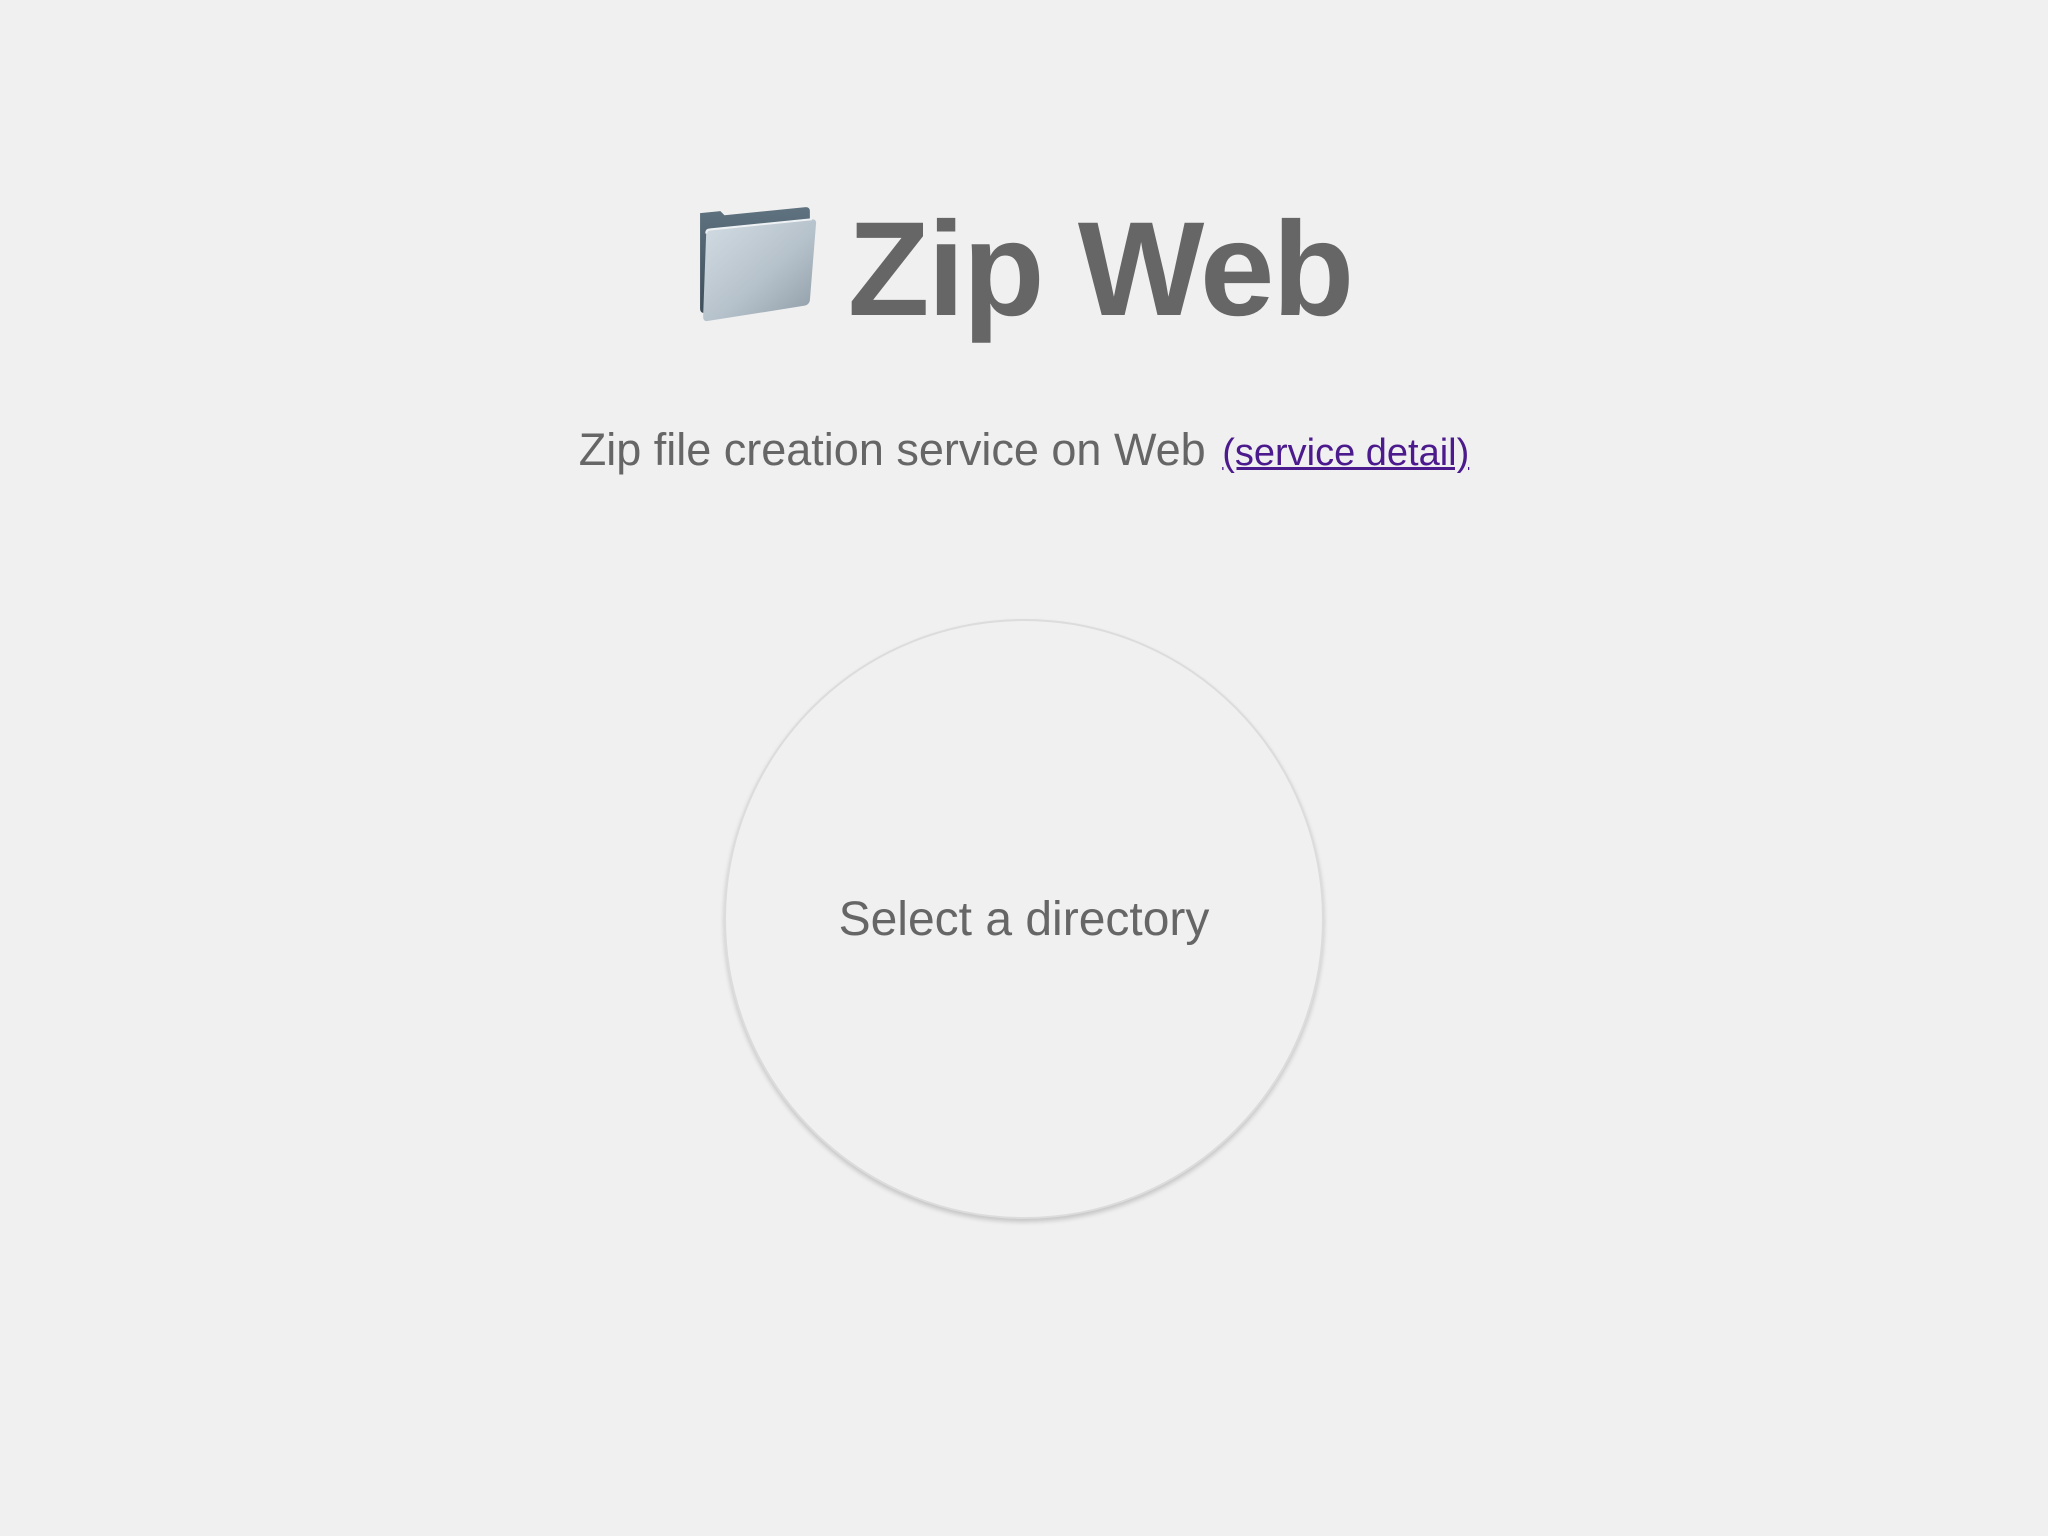 The height and width of the screenshot is (1536, 2048). I want to click on select-directory-button: Select a directory, so click(1024, 919).